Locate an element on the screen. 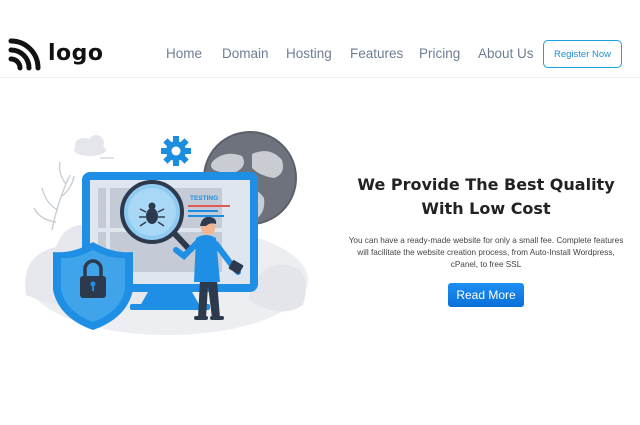  hero-title-line-2: With Low Cost is located at coordinates (486, 208).